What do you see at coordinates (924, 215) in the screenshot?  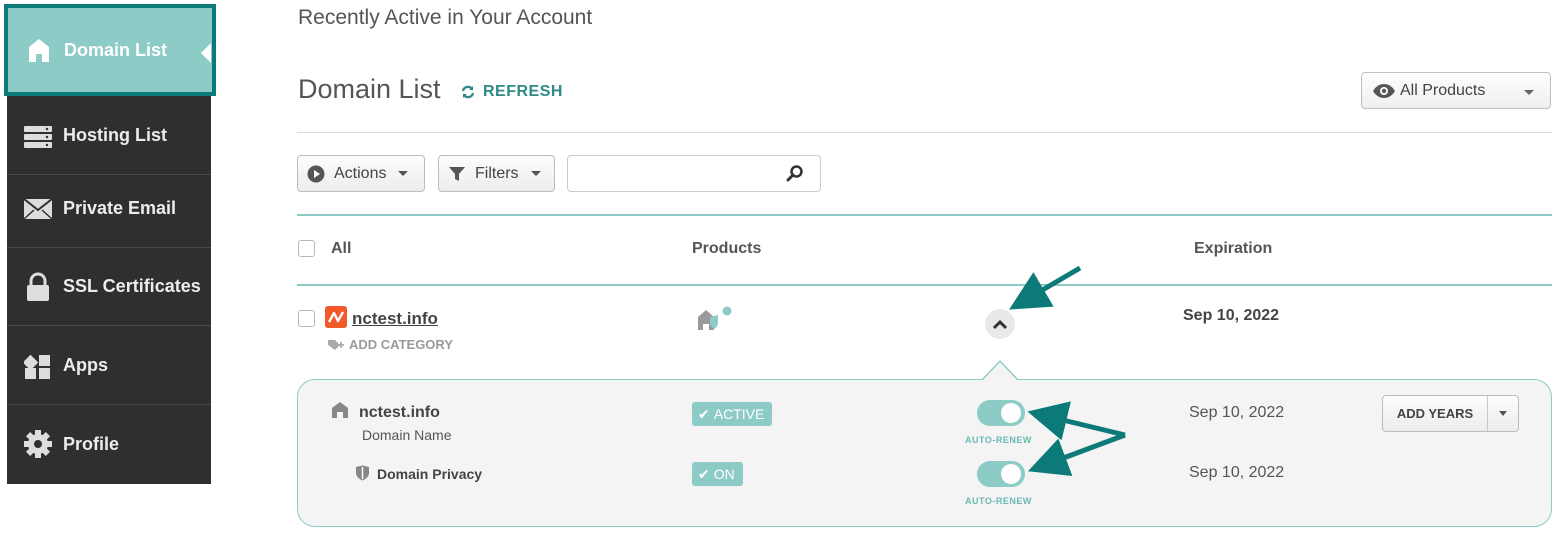 I see `table-top-divider` at bounding box center [924, 215].